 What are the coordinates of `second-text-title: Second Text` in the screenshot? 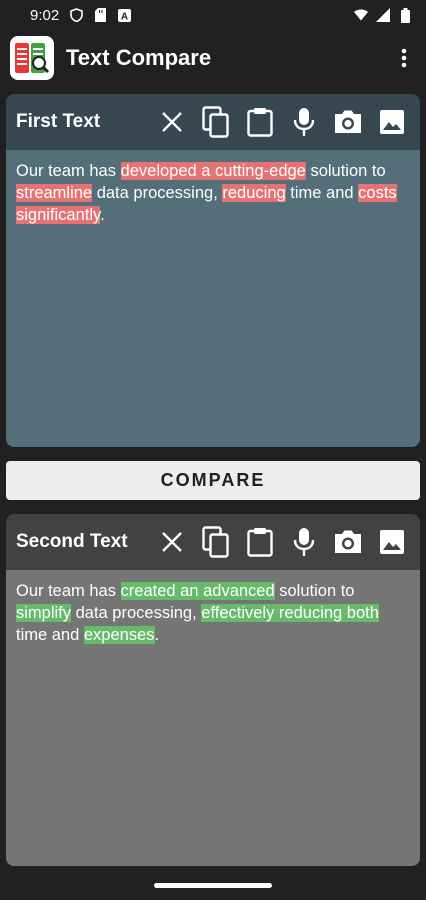 It's located at (72, 541).